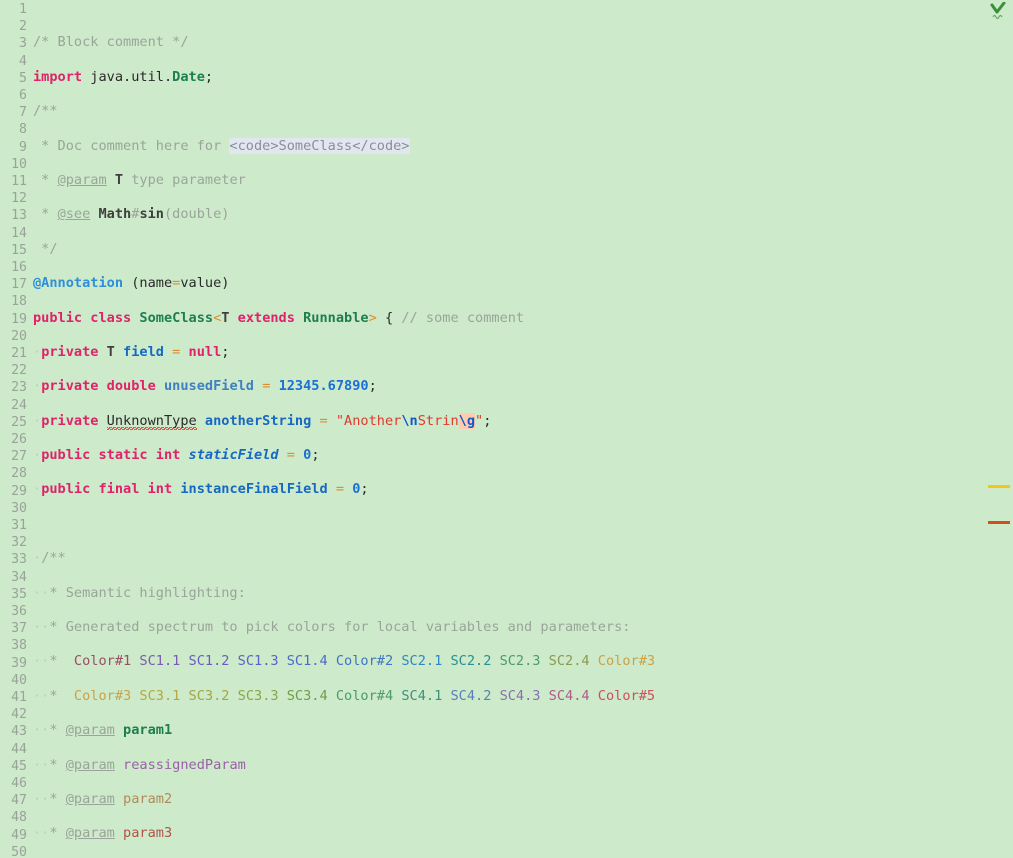  What do you see at coordinates (19, 594) in the screenshot?
I see `line-number: 35` at bounding box center [19, 594].